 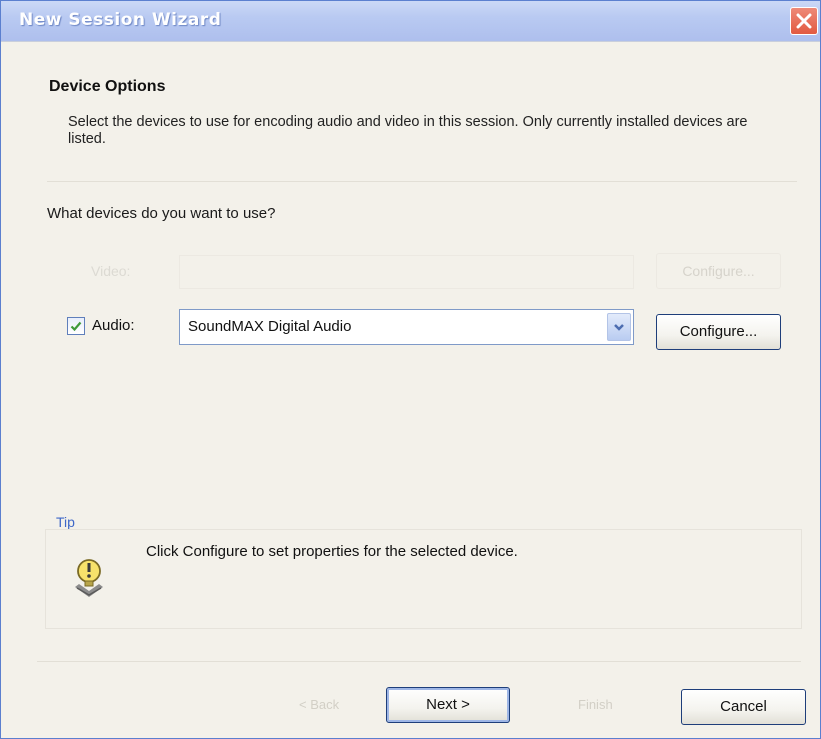 I want to click on audio-dropdown-button, so click(x=619, y=327).